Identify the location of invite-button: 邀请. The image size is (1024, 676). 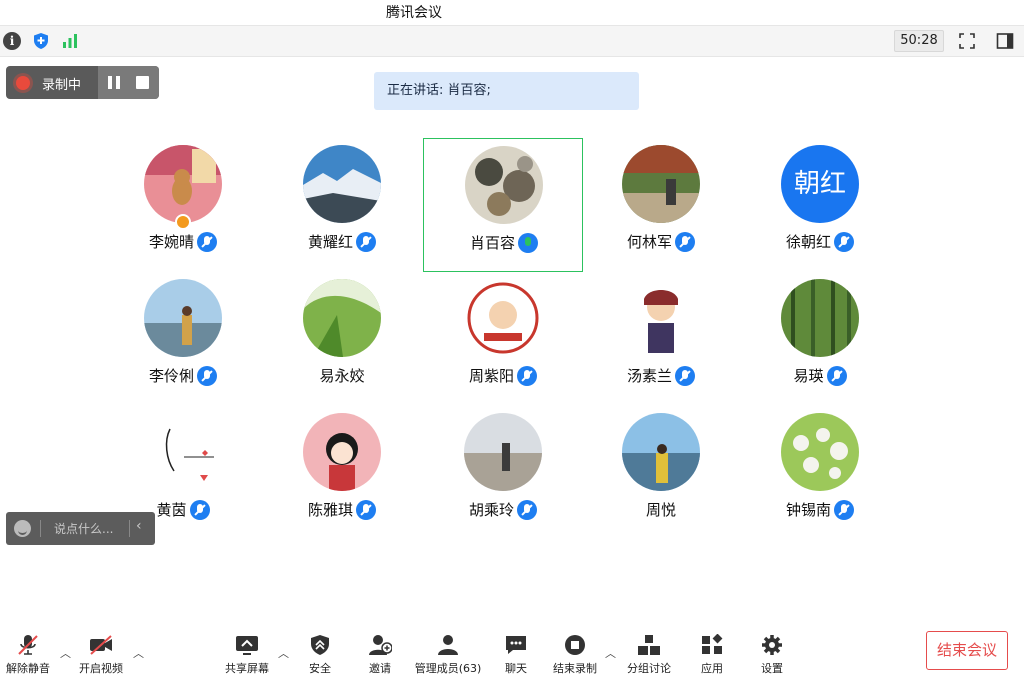
(380, 650).